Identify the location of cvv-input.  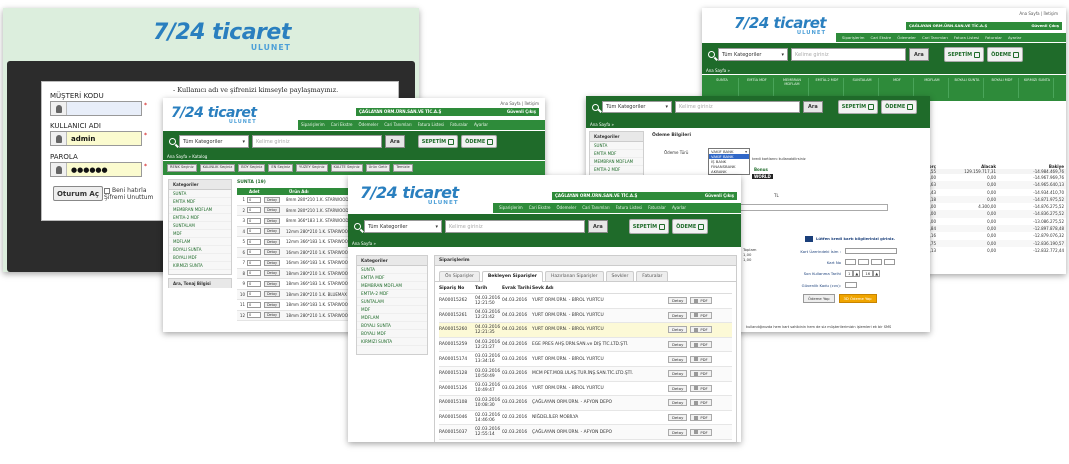
(851, 285).